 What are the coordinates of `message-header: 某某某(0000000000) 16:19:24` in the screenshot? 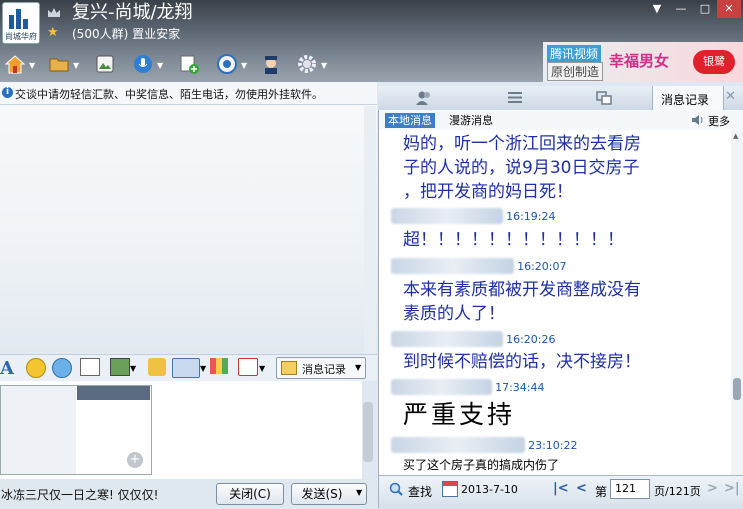 It's located at (473, 216).